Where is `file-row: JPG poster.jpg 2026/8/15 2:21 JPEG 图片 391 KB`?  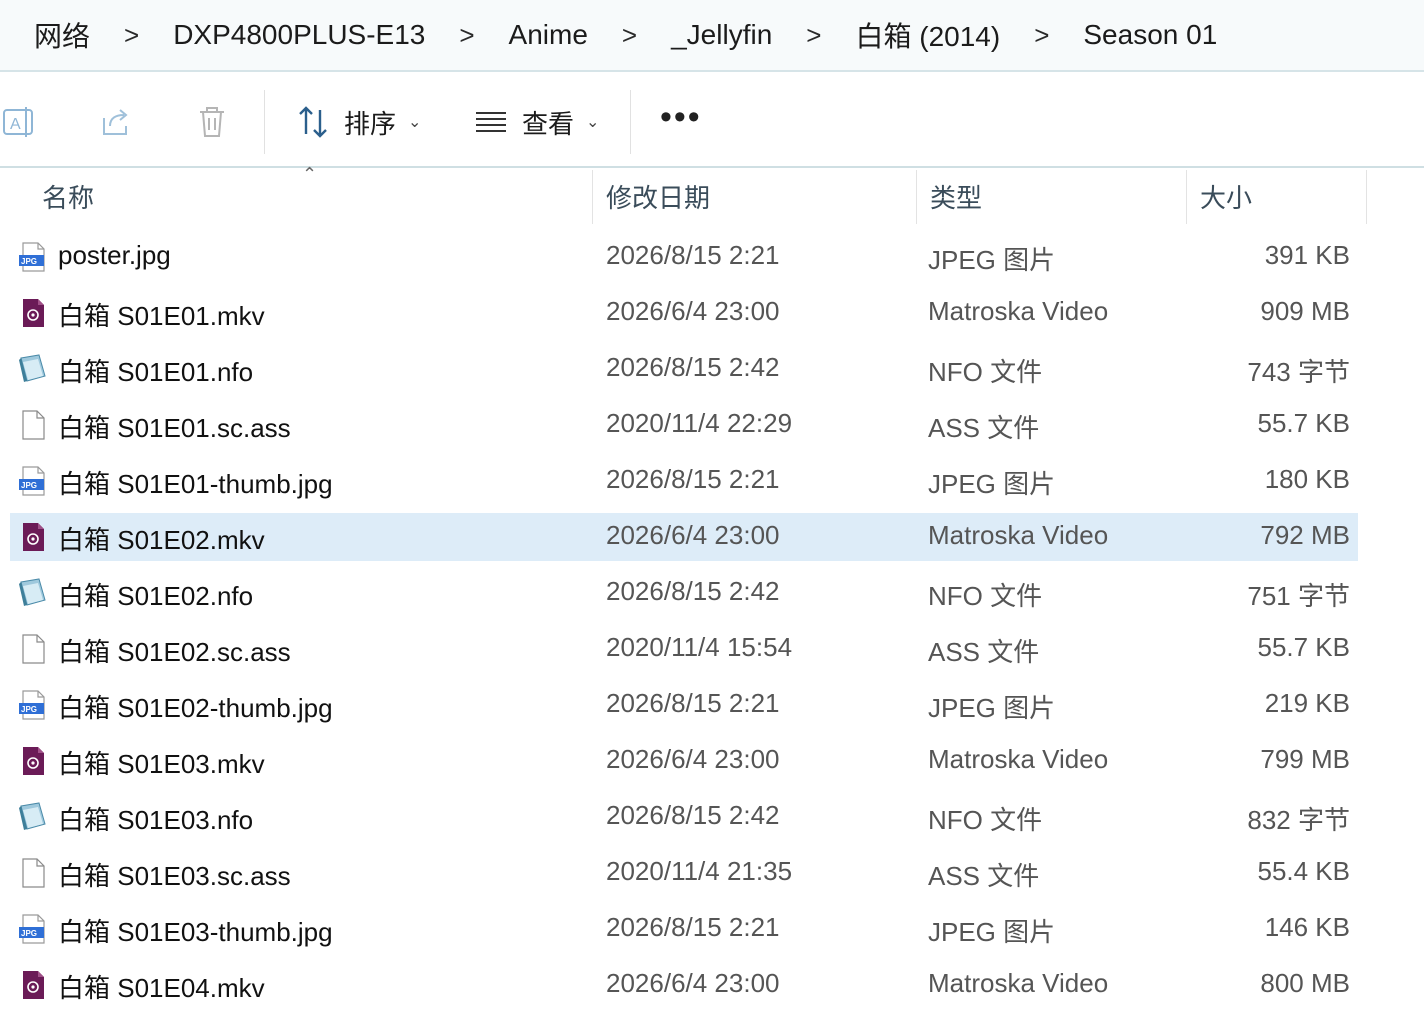 file-row: JPG poster.jpg 2026/8/15 2:21 JPEG 图片 391 KB is located at coordinates (684, 257).